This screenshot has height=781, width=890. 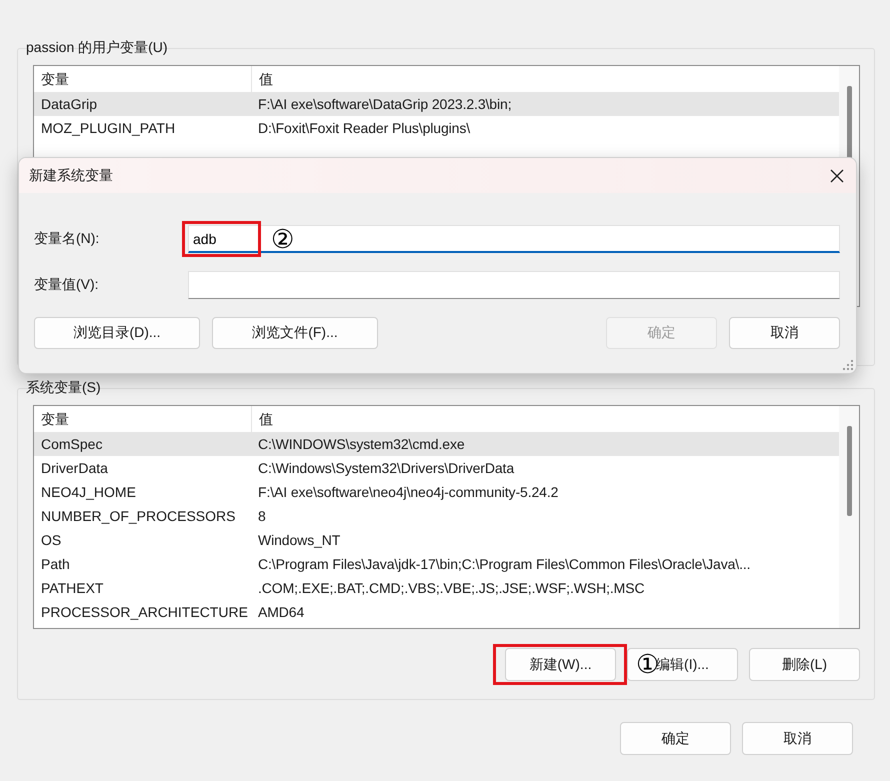 What do you see at coordinates (361, 444) in the screenshot?
I see `variable-value: C:\WINDOWS\system32\cmd.exe` at bounding box center [361, 444].